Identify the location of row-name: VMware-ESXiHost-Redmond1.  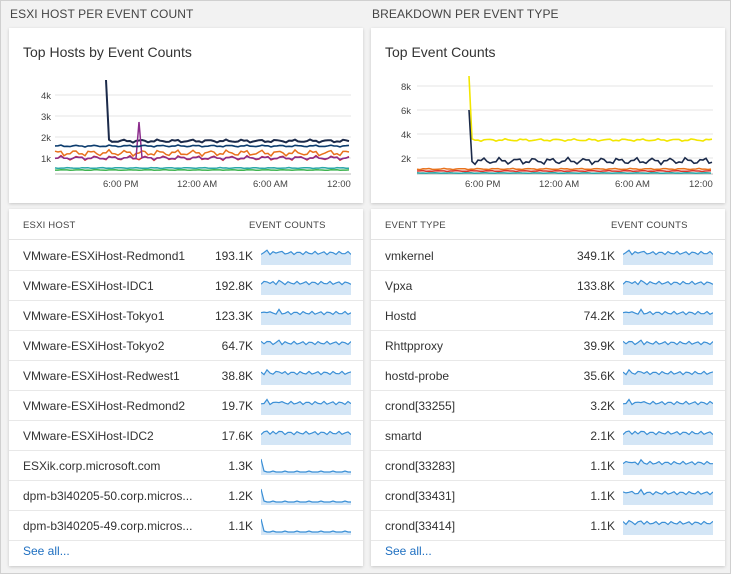
(104, 256).